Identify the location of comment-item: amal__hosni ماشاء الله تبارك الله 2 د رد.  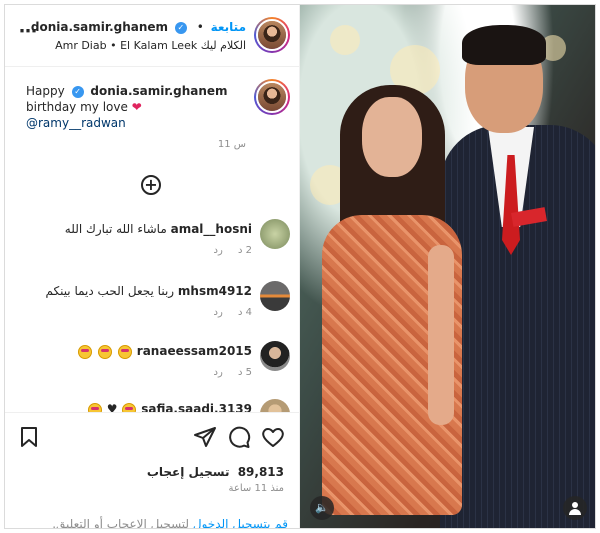
(155, 239).